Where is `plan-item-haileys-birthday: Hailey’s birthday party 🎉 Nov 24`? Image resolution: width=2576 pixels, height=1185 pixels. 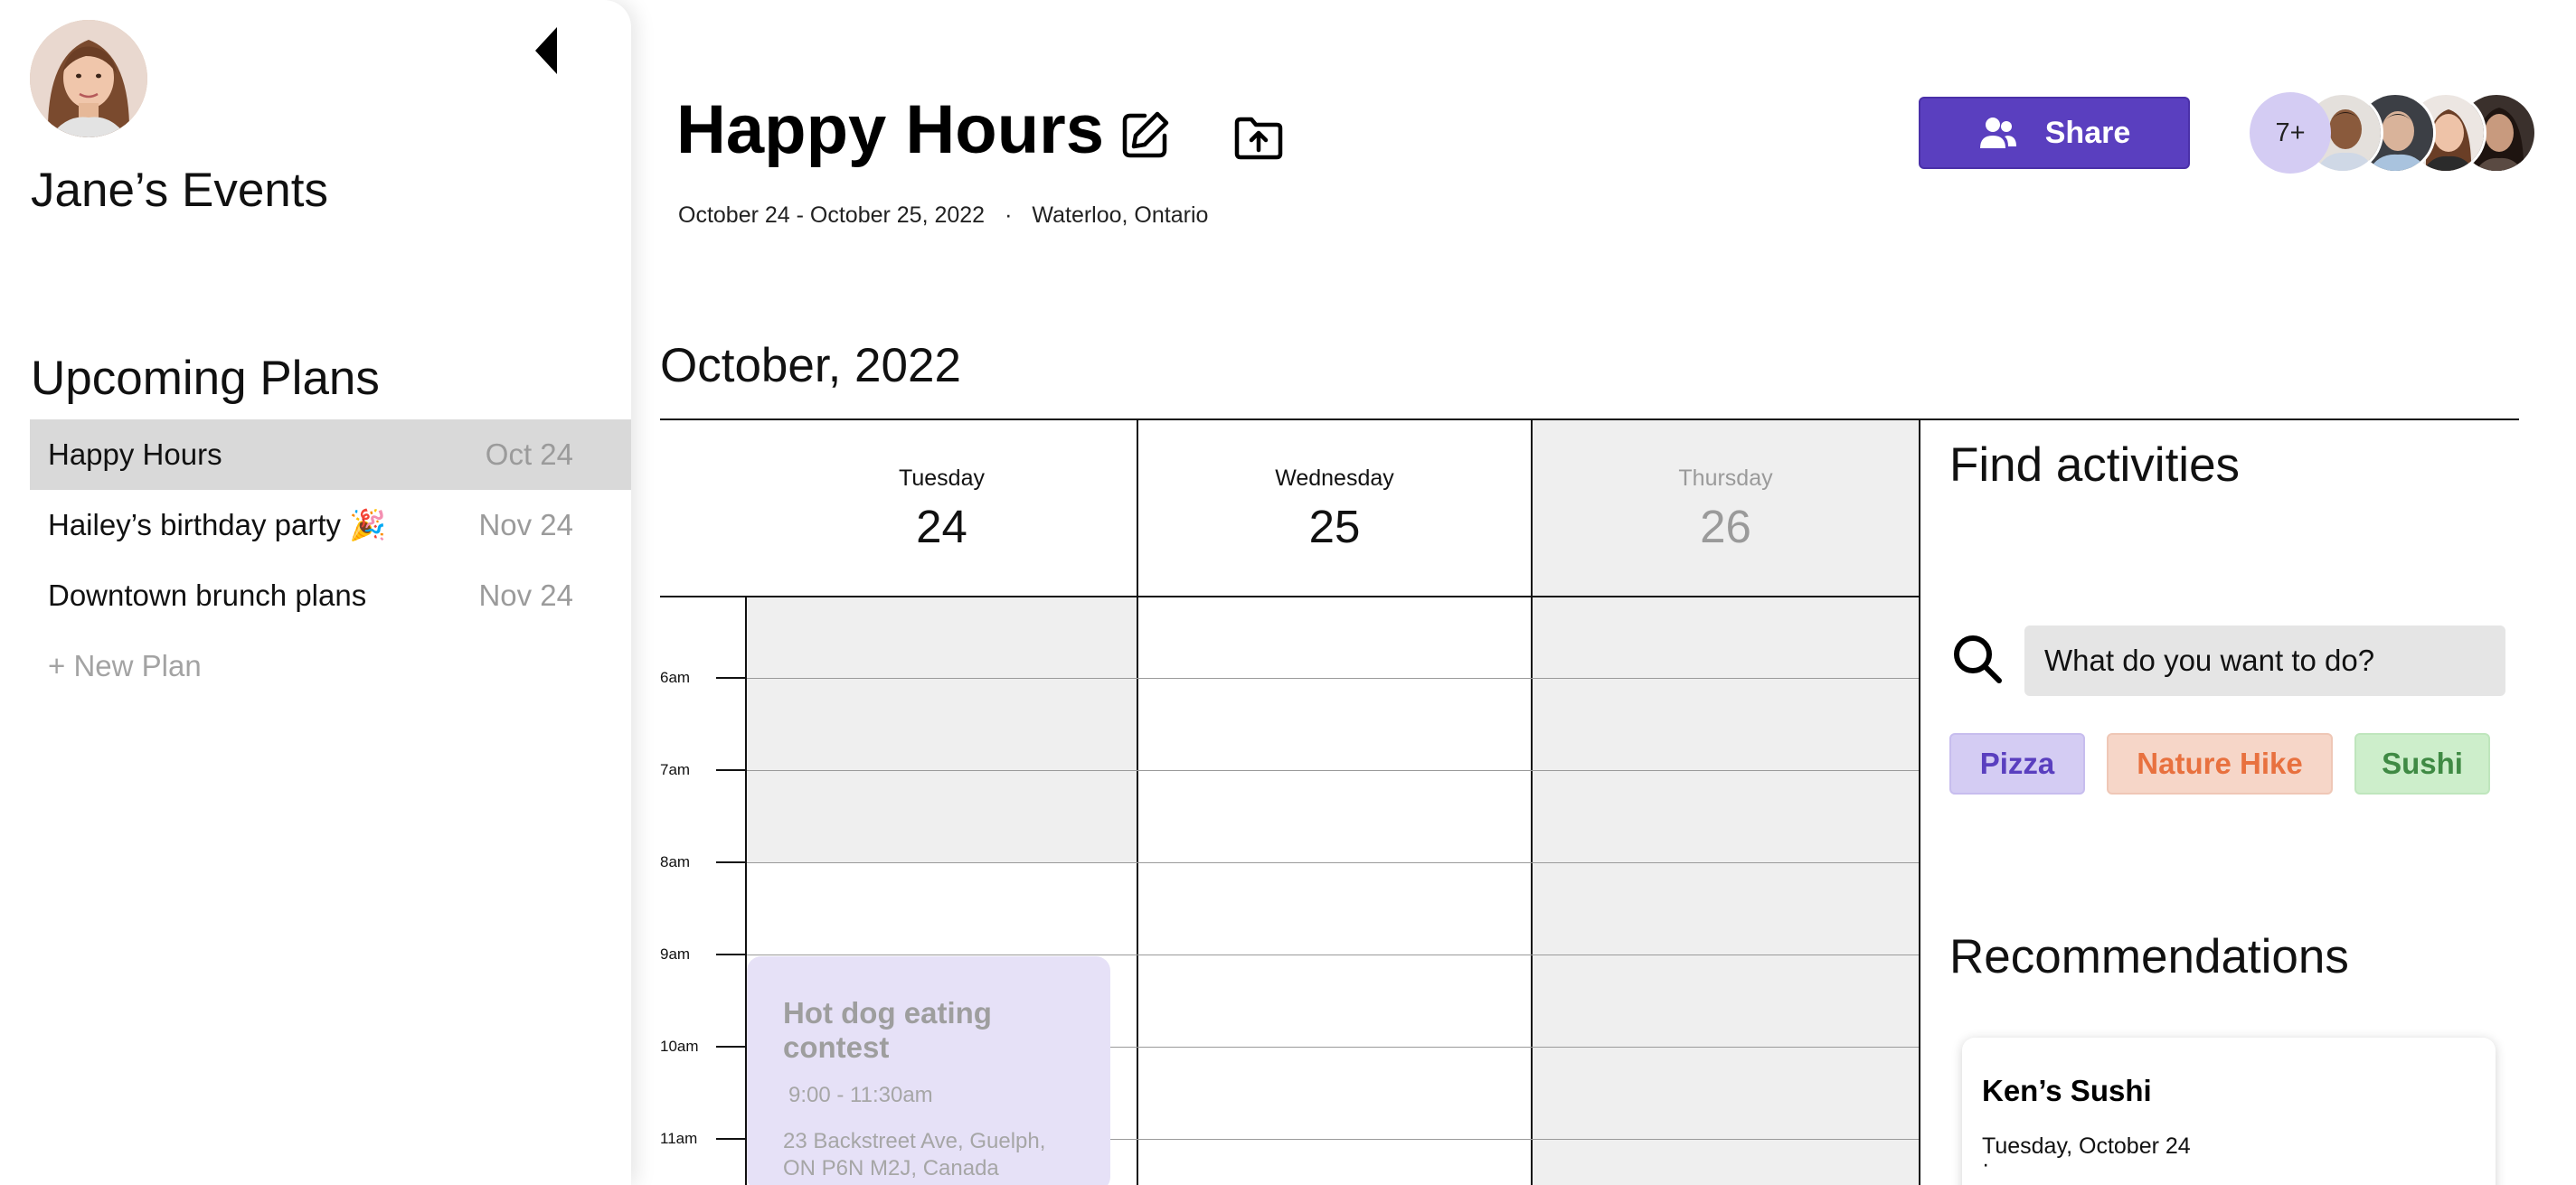
plan-item-haileys-birthday: Hailey’s birthday party 🎉 Nov 24 is located at coordinates (330, 525).